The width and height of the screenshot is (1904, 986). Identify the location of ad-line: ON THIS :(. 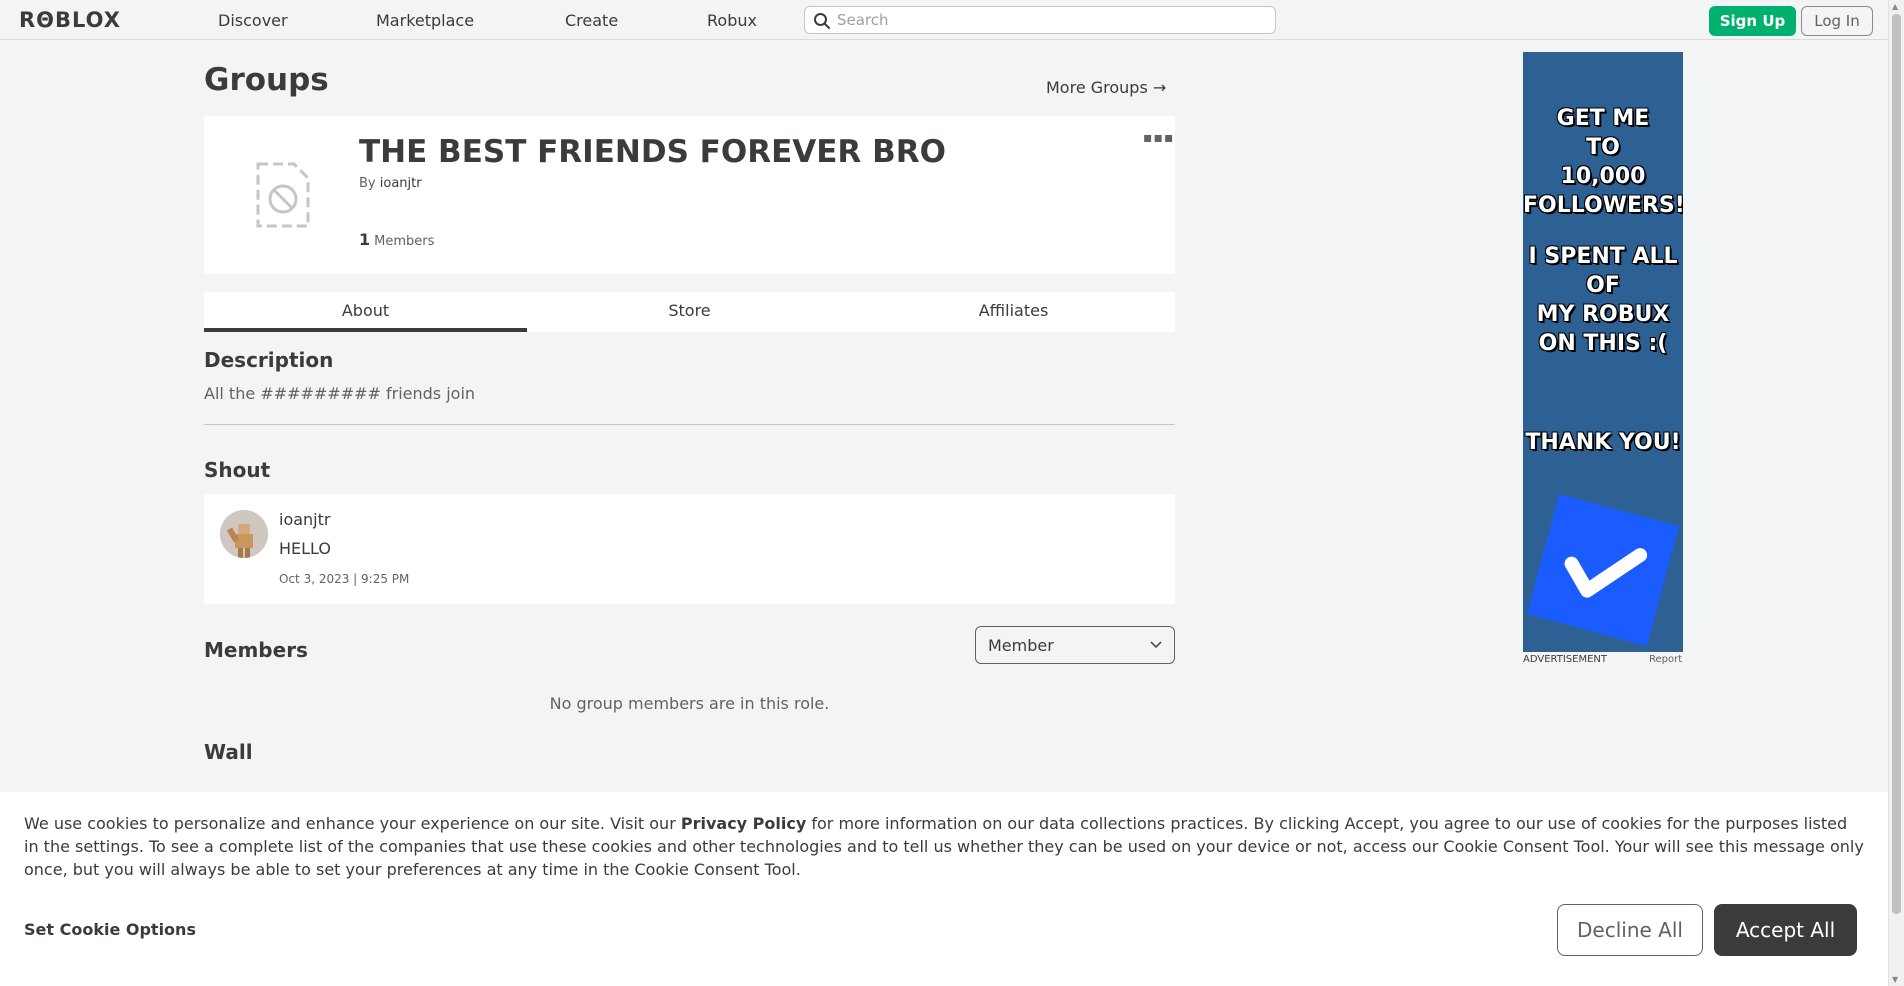
(1603, 343).